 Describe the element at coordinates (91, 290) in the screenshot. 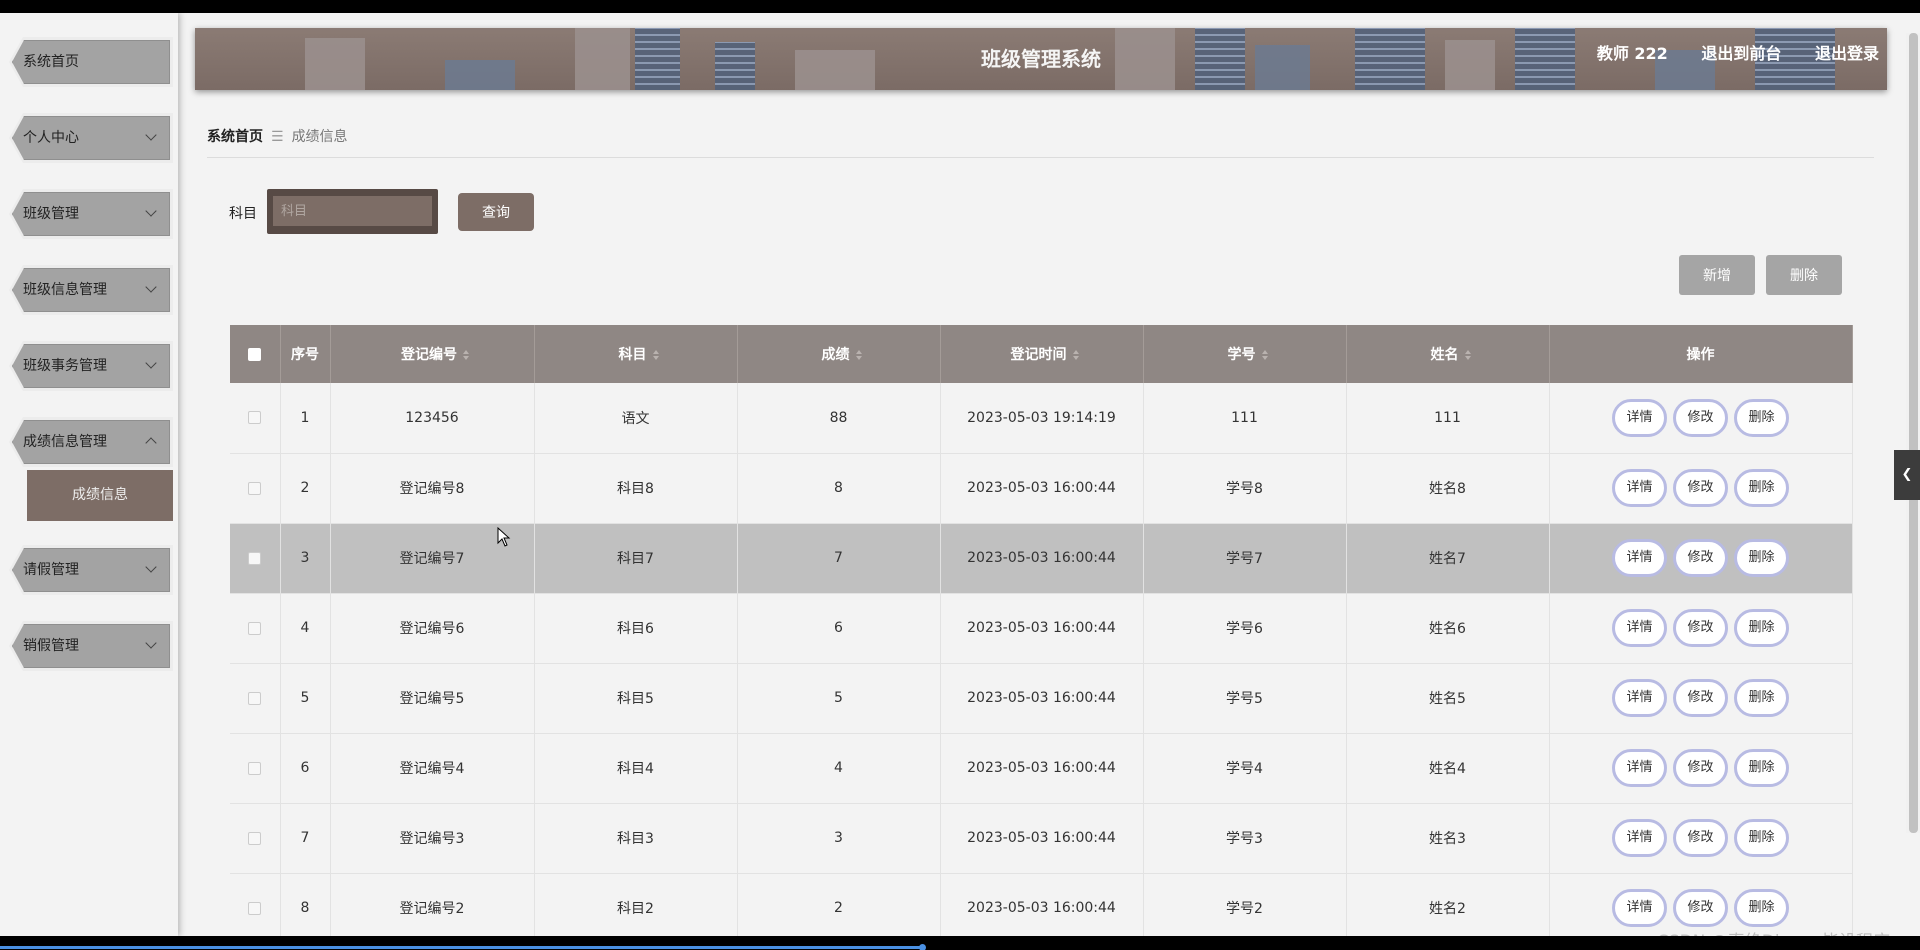

I see `sidebar-item-class-info-management: 班级信息管理` at that location.